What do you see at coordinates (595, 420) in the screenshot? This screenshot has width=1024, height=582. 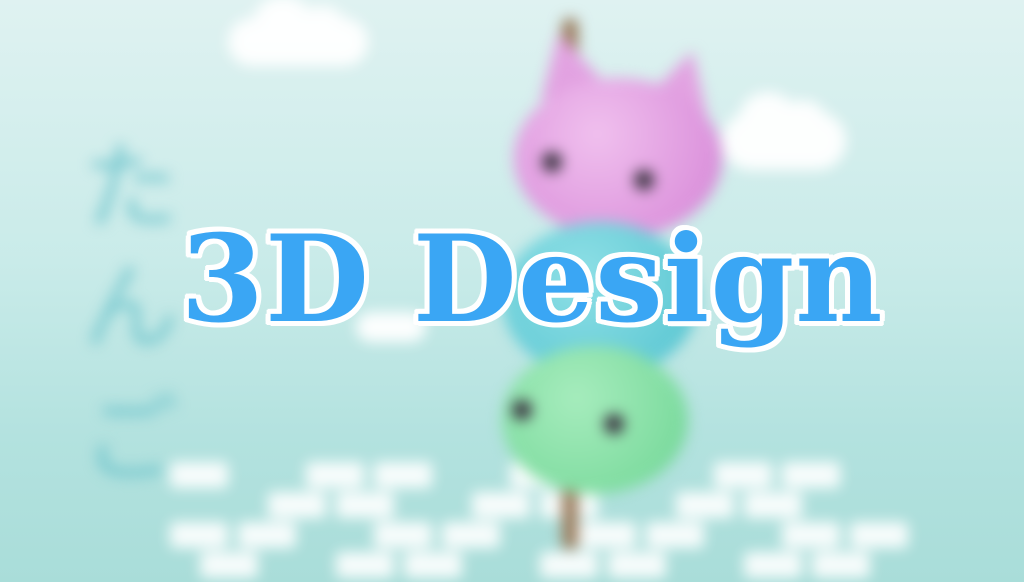 I see `dango-green` at bounding box center [595, 420].